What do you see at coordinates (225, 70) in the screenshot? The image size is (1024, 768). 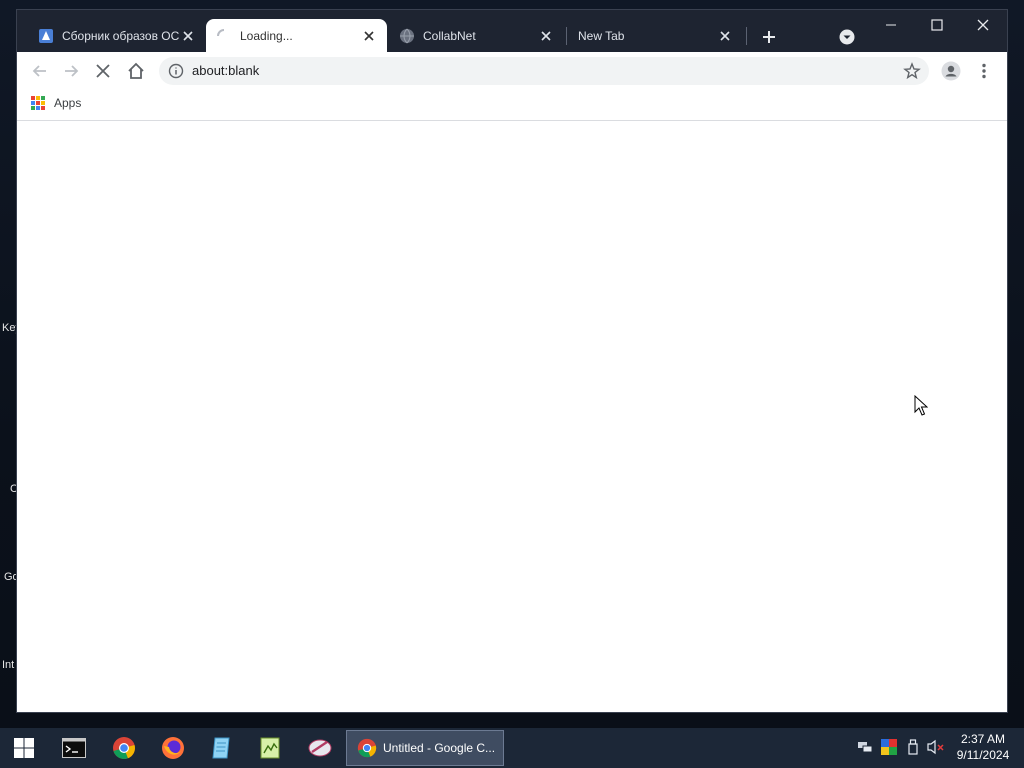 I see `address-text: about:blank` at bounding box center [225, 70].